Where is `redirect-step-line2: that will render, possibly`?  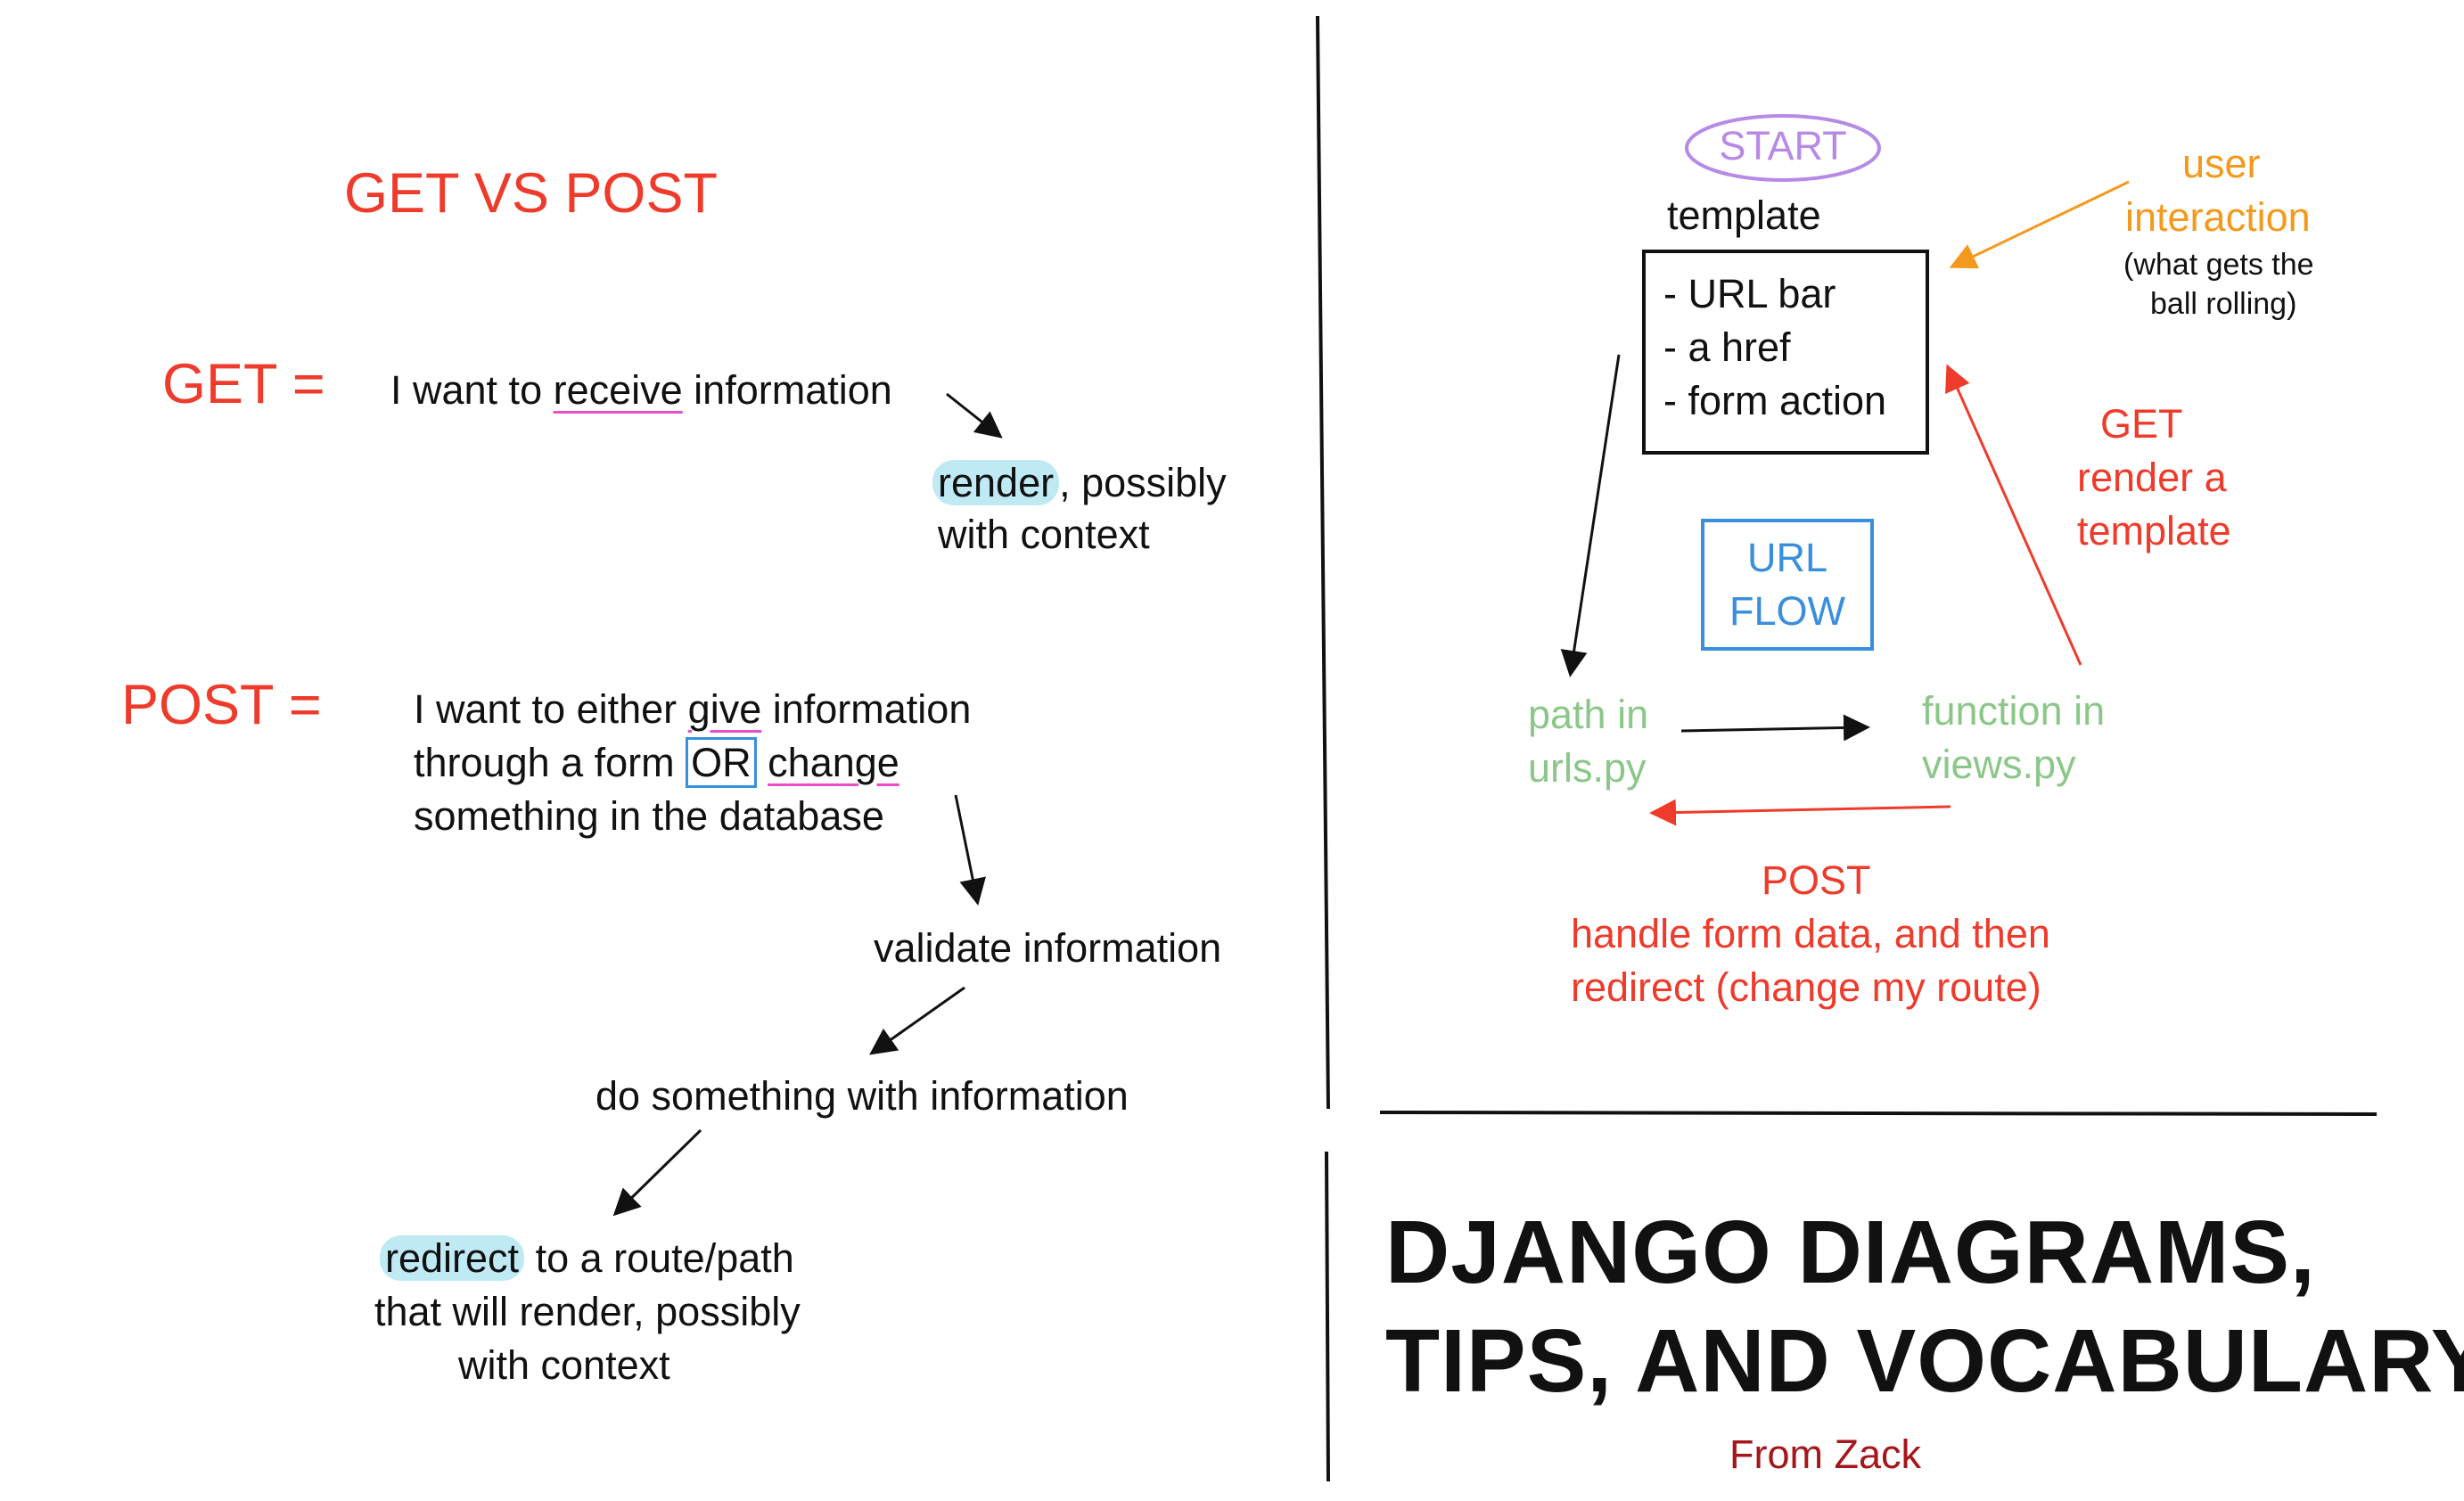
redirect-step-line2: that will render, possibly is located at coordinates (587, 1311).